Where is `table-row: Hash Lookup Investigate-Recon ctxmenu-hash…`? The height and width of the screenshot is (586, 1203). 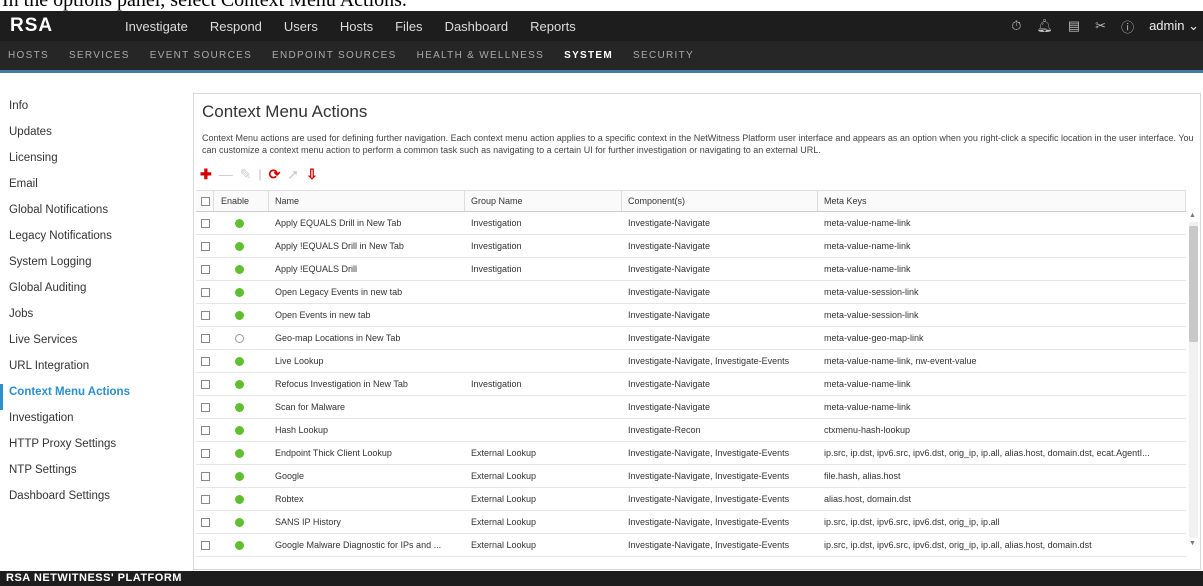
table-row: Hash Lookup Investigate-Recon ctxmenu-hash… is located at coordinates (691, 430).